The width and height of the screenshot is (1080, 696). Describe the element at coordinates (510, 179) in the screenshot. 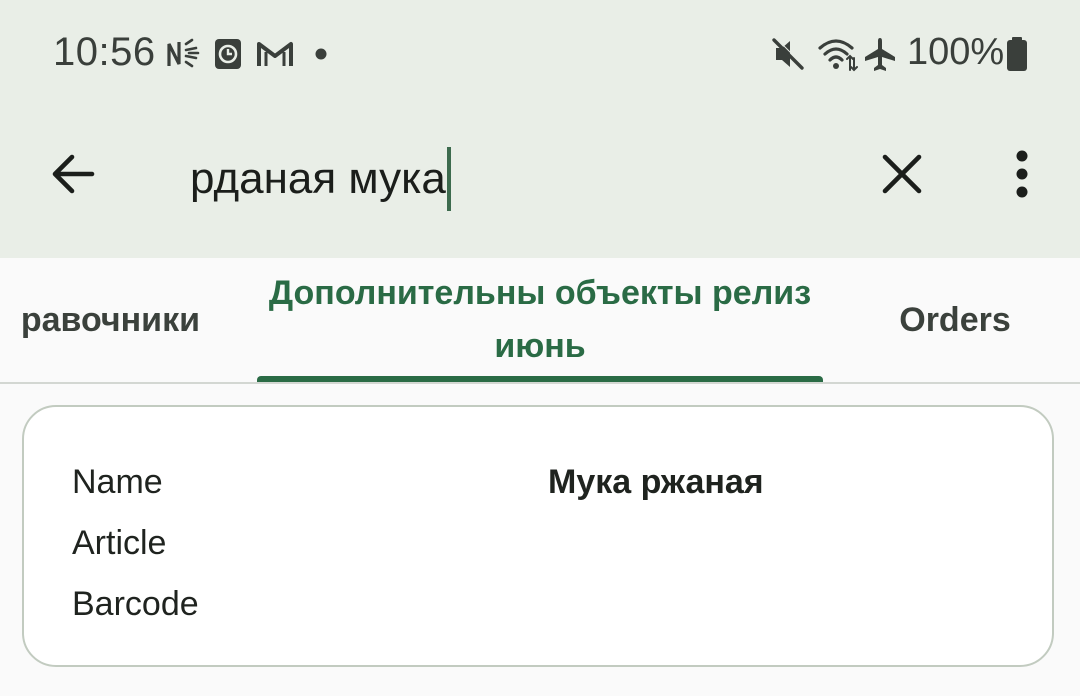

I see `search-input: рданая мука` at that location.